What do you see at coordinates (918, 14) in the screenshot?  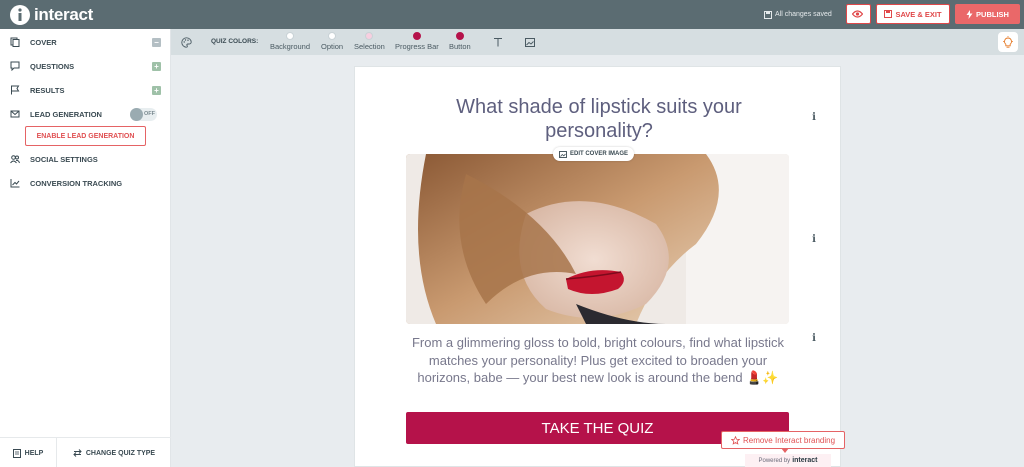 I see `save-exit-label: SAVE & EXIT` at bounding box center [918, 14].